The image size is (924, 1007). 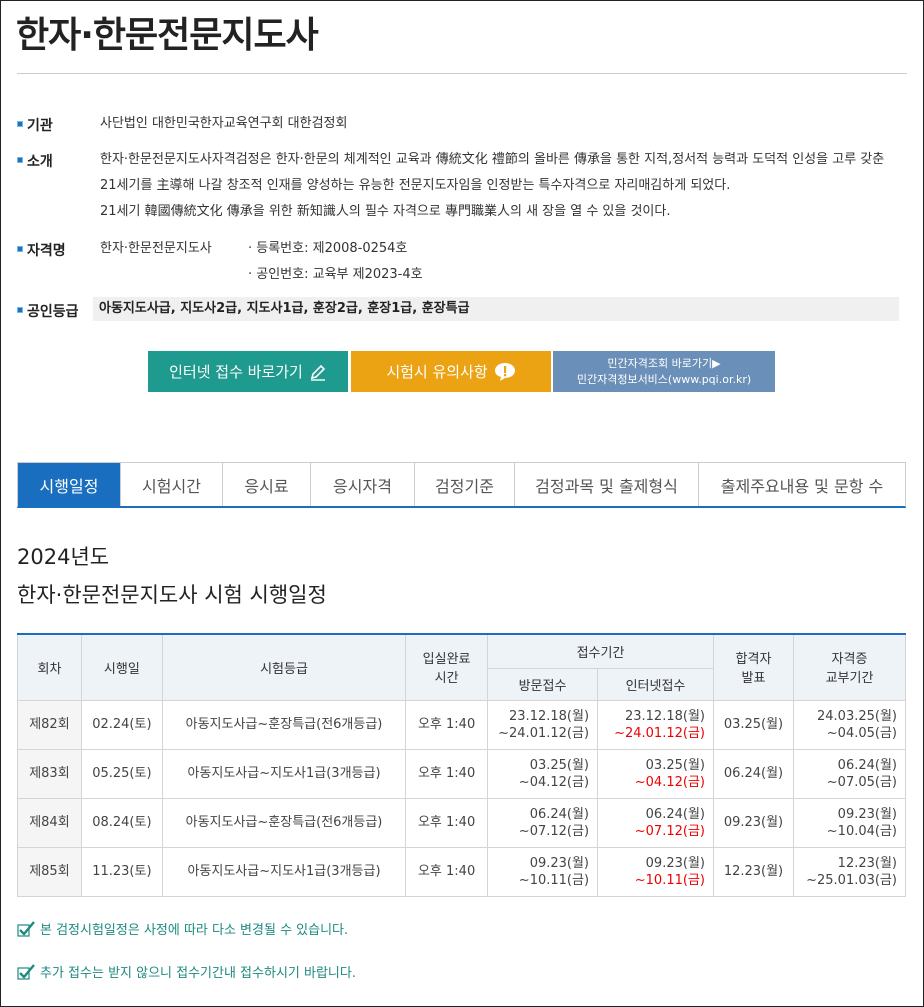 What do you see at coordinates (156, 248) in the screenshot?
I see `qual-value: 한자·한문전문지도사` at bounding box center [156, 248].